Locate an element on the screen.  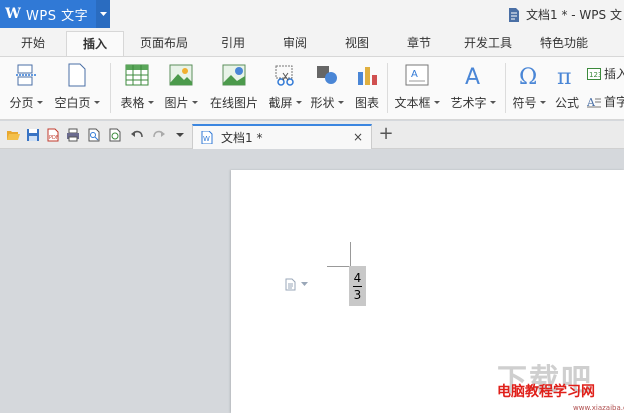
dropcap-label: 首字 is located at coordinates (614, 102).